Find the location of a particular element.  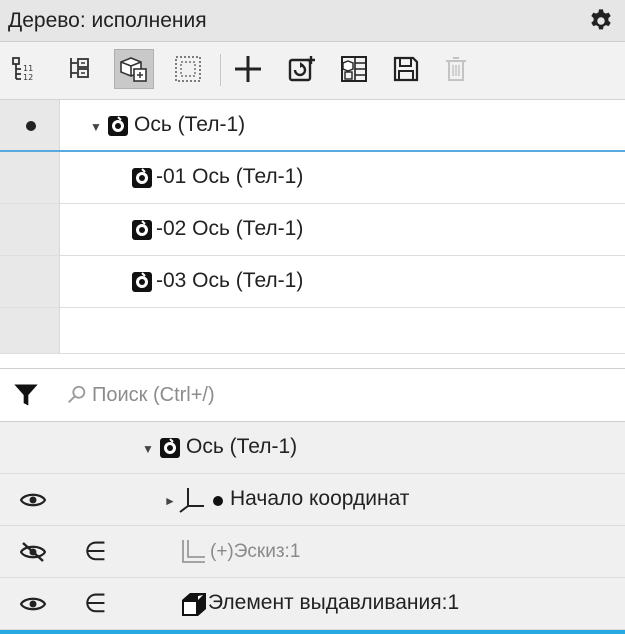

tree-row-origin: ► Начало координат is located at coordinates (312, 500).